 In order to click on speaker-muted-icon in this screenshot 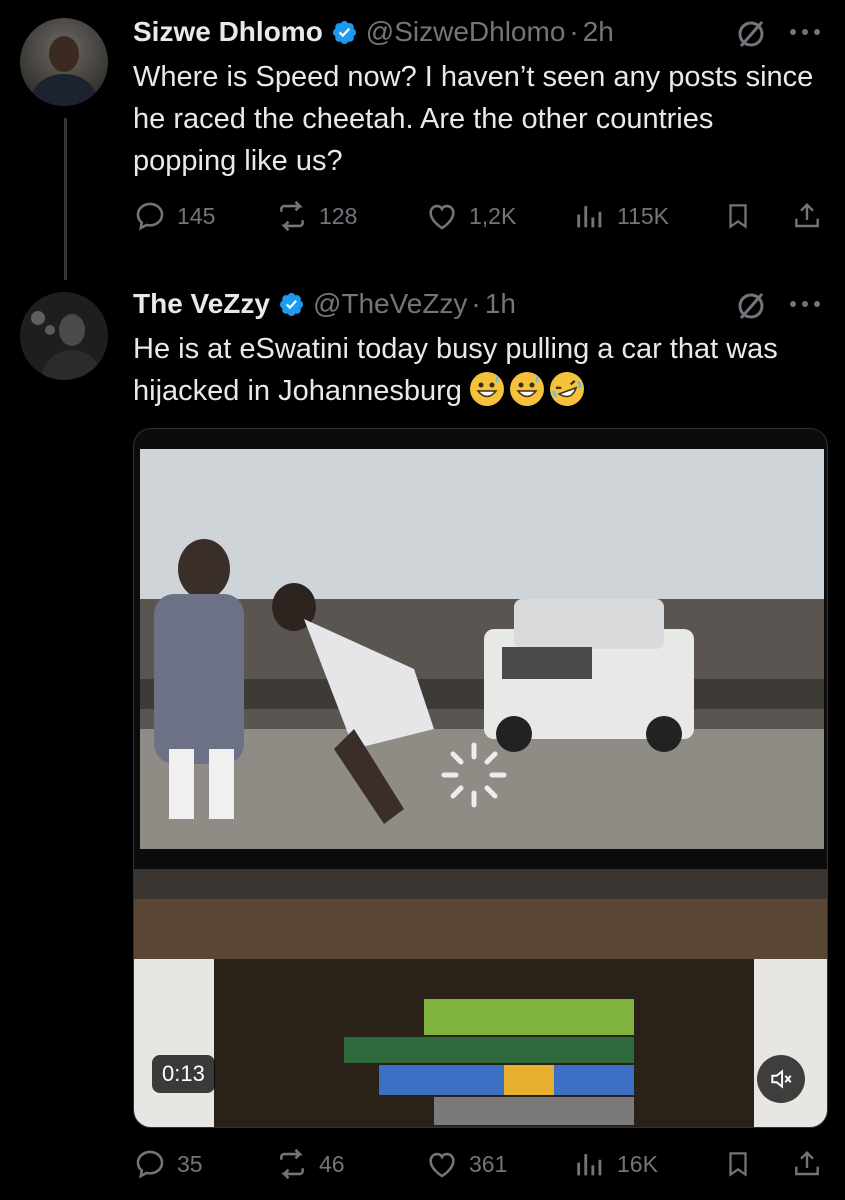, I will do `click(781, 1079)`.